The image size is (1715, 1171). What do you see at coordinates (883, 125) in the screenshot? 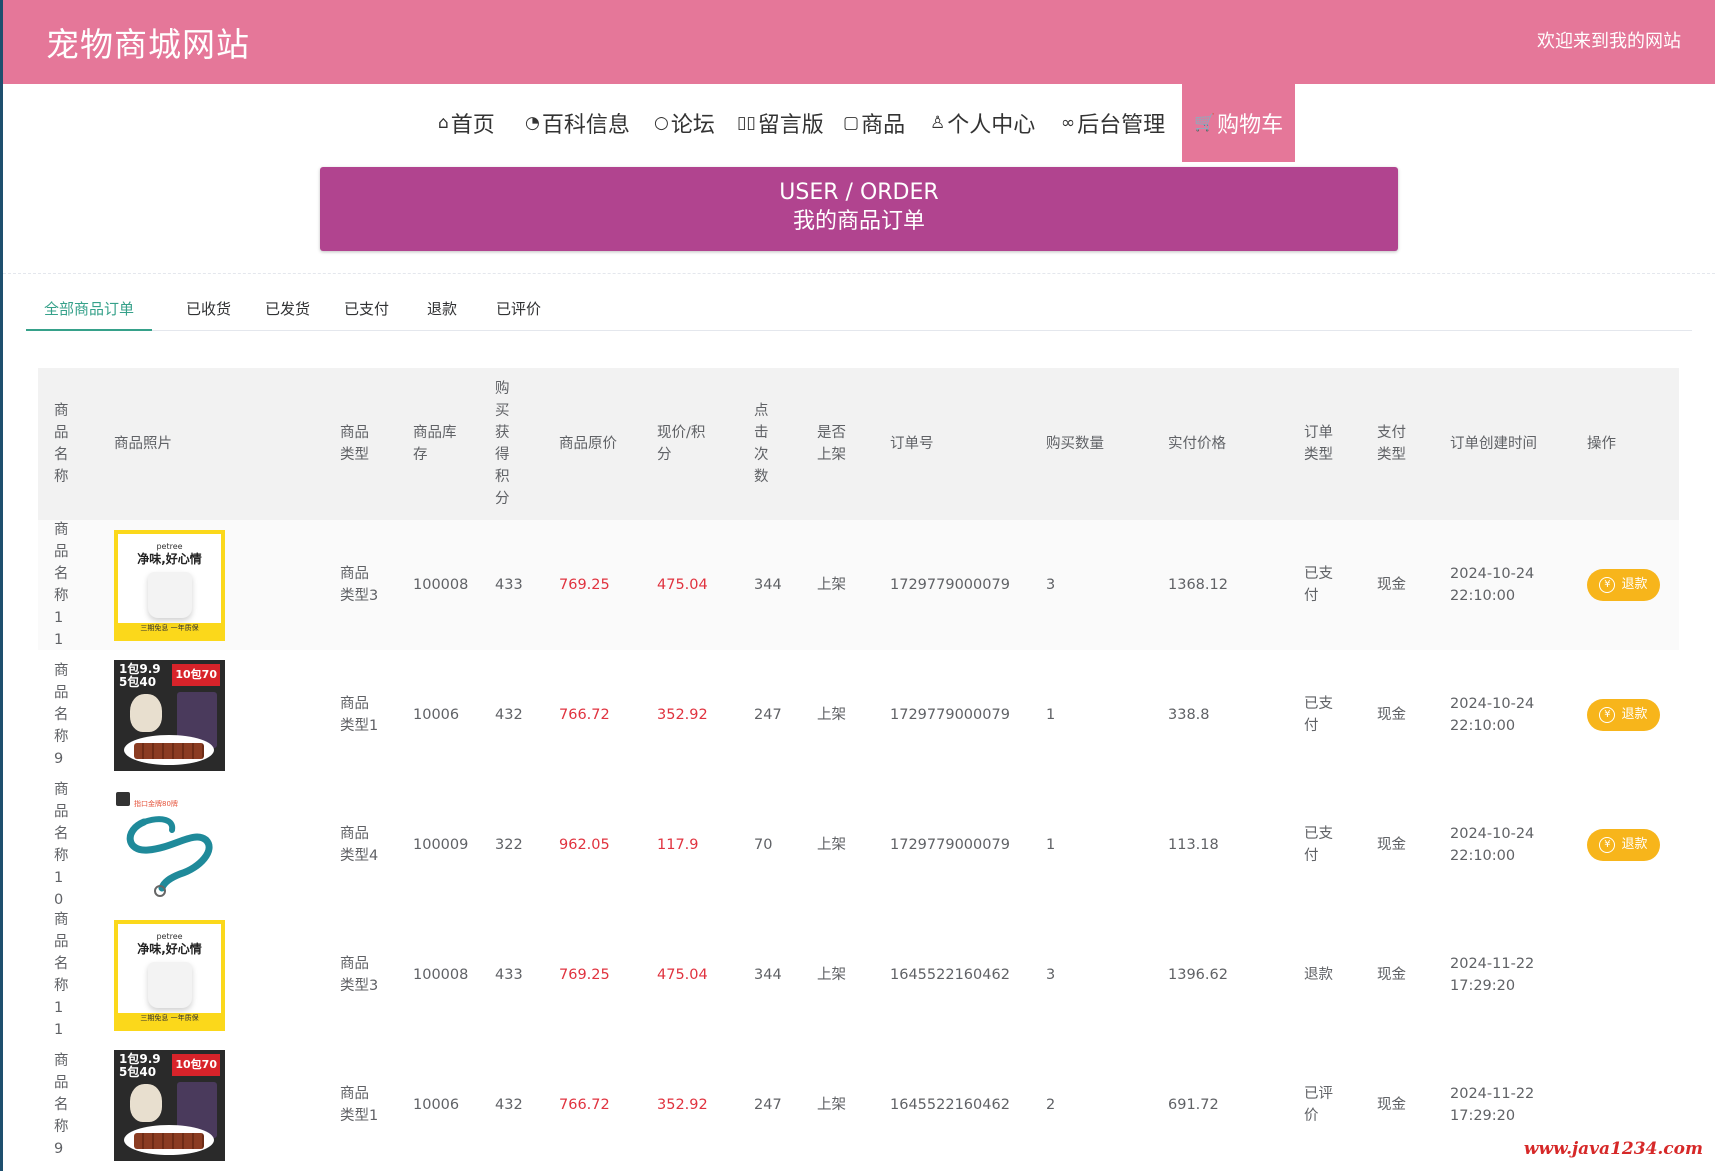
I see `nav-label: 商品` at bounding box center [883, 125].